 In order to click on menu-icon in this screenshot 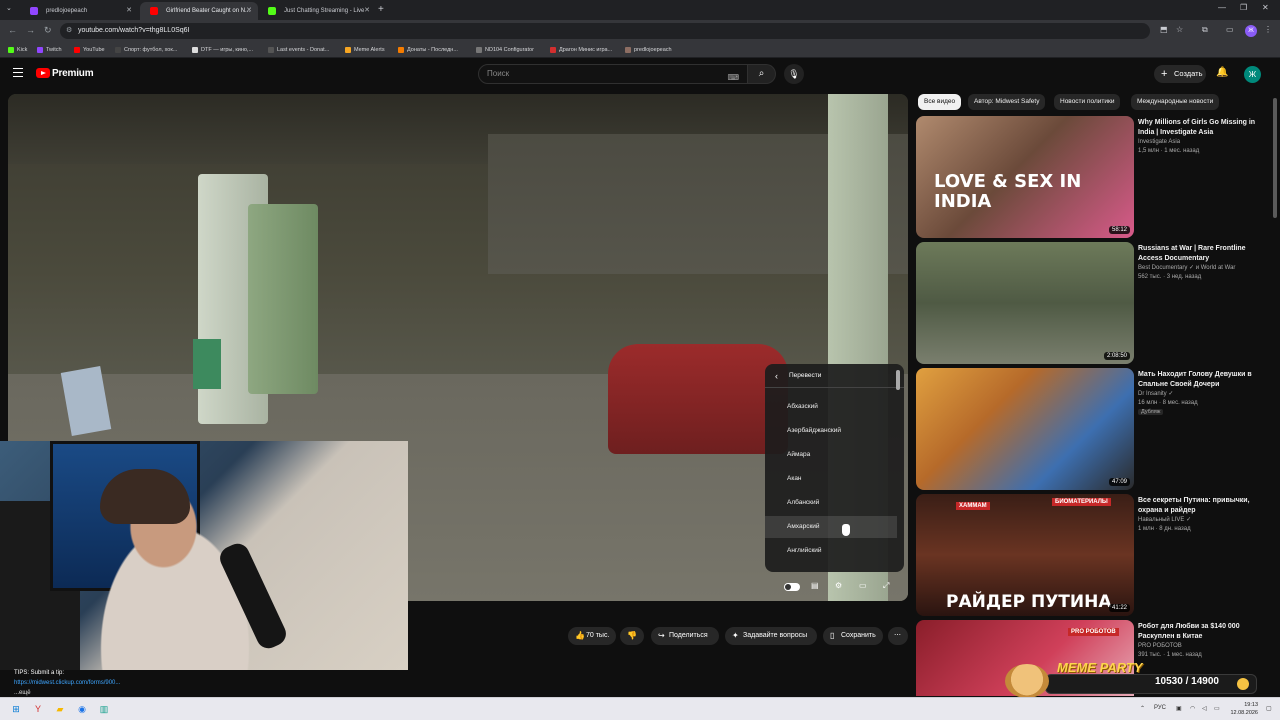, I will do `click(18, 72)`.